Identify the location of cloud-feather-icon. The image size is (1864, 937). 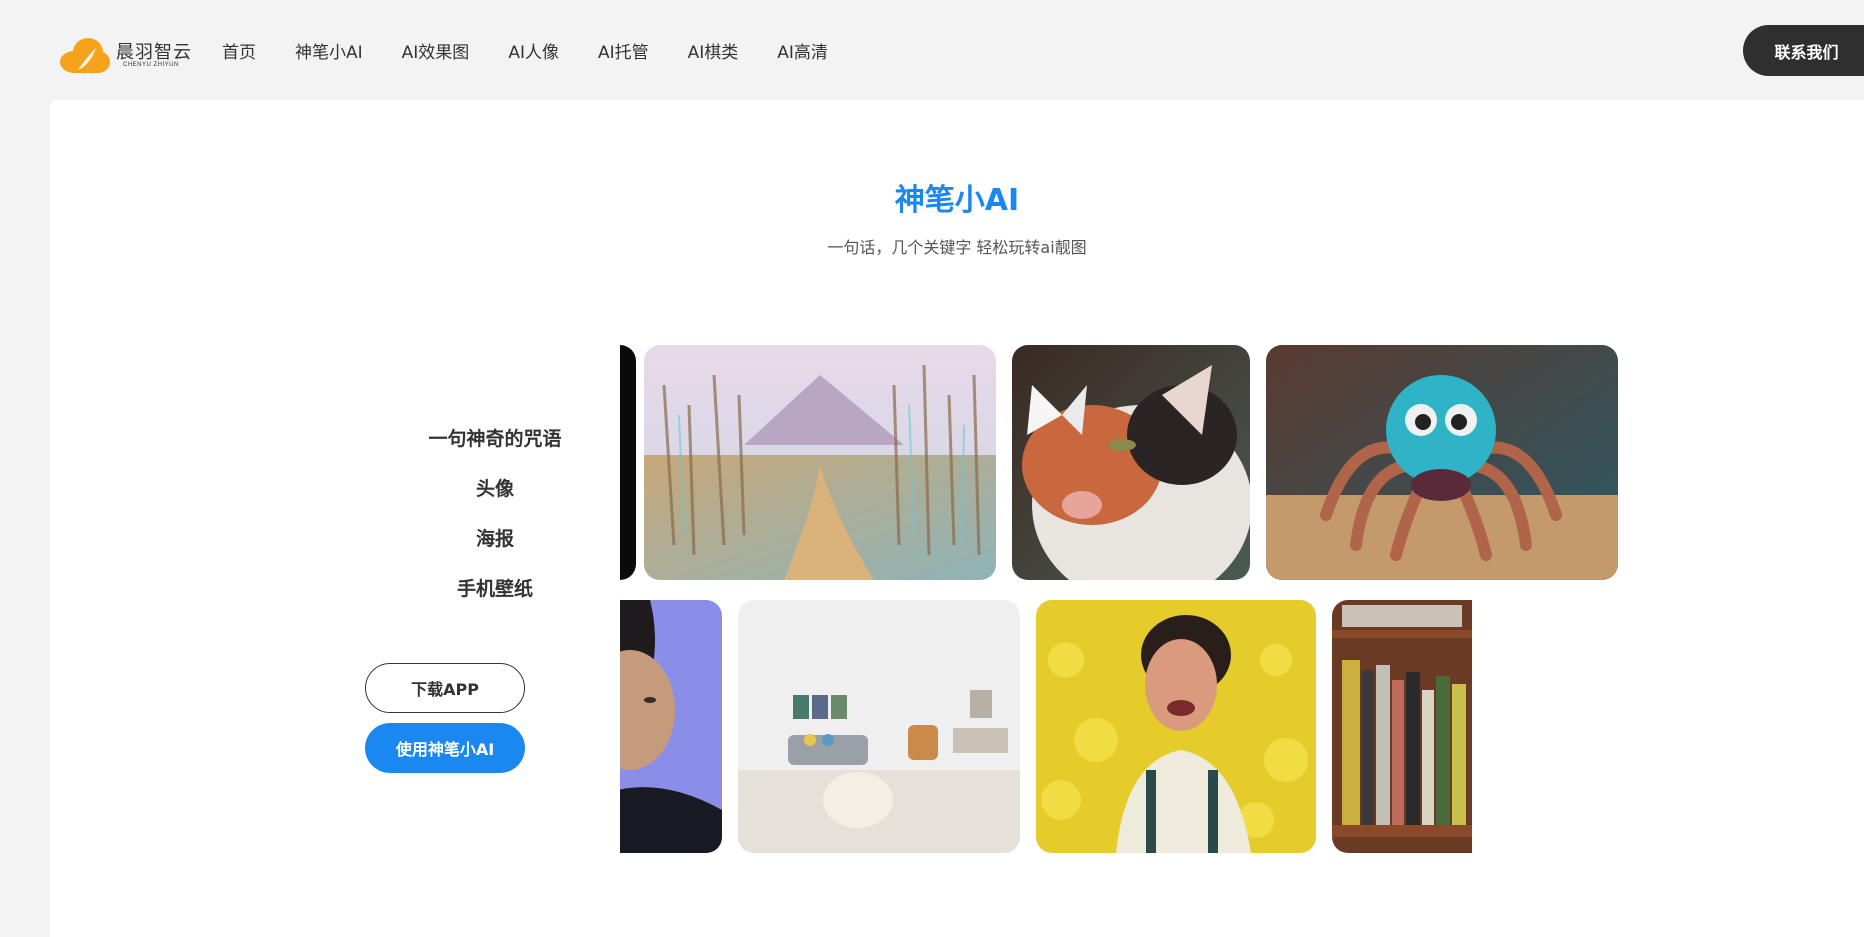
(85, 55).